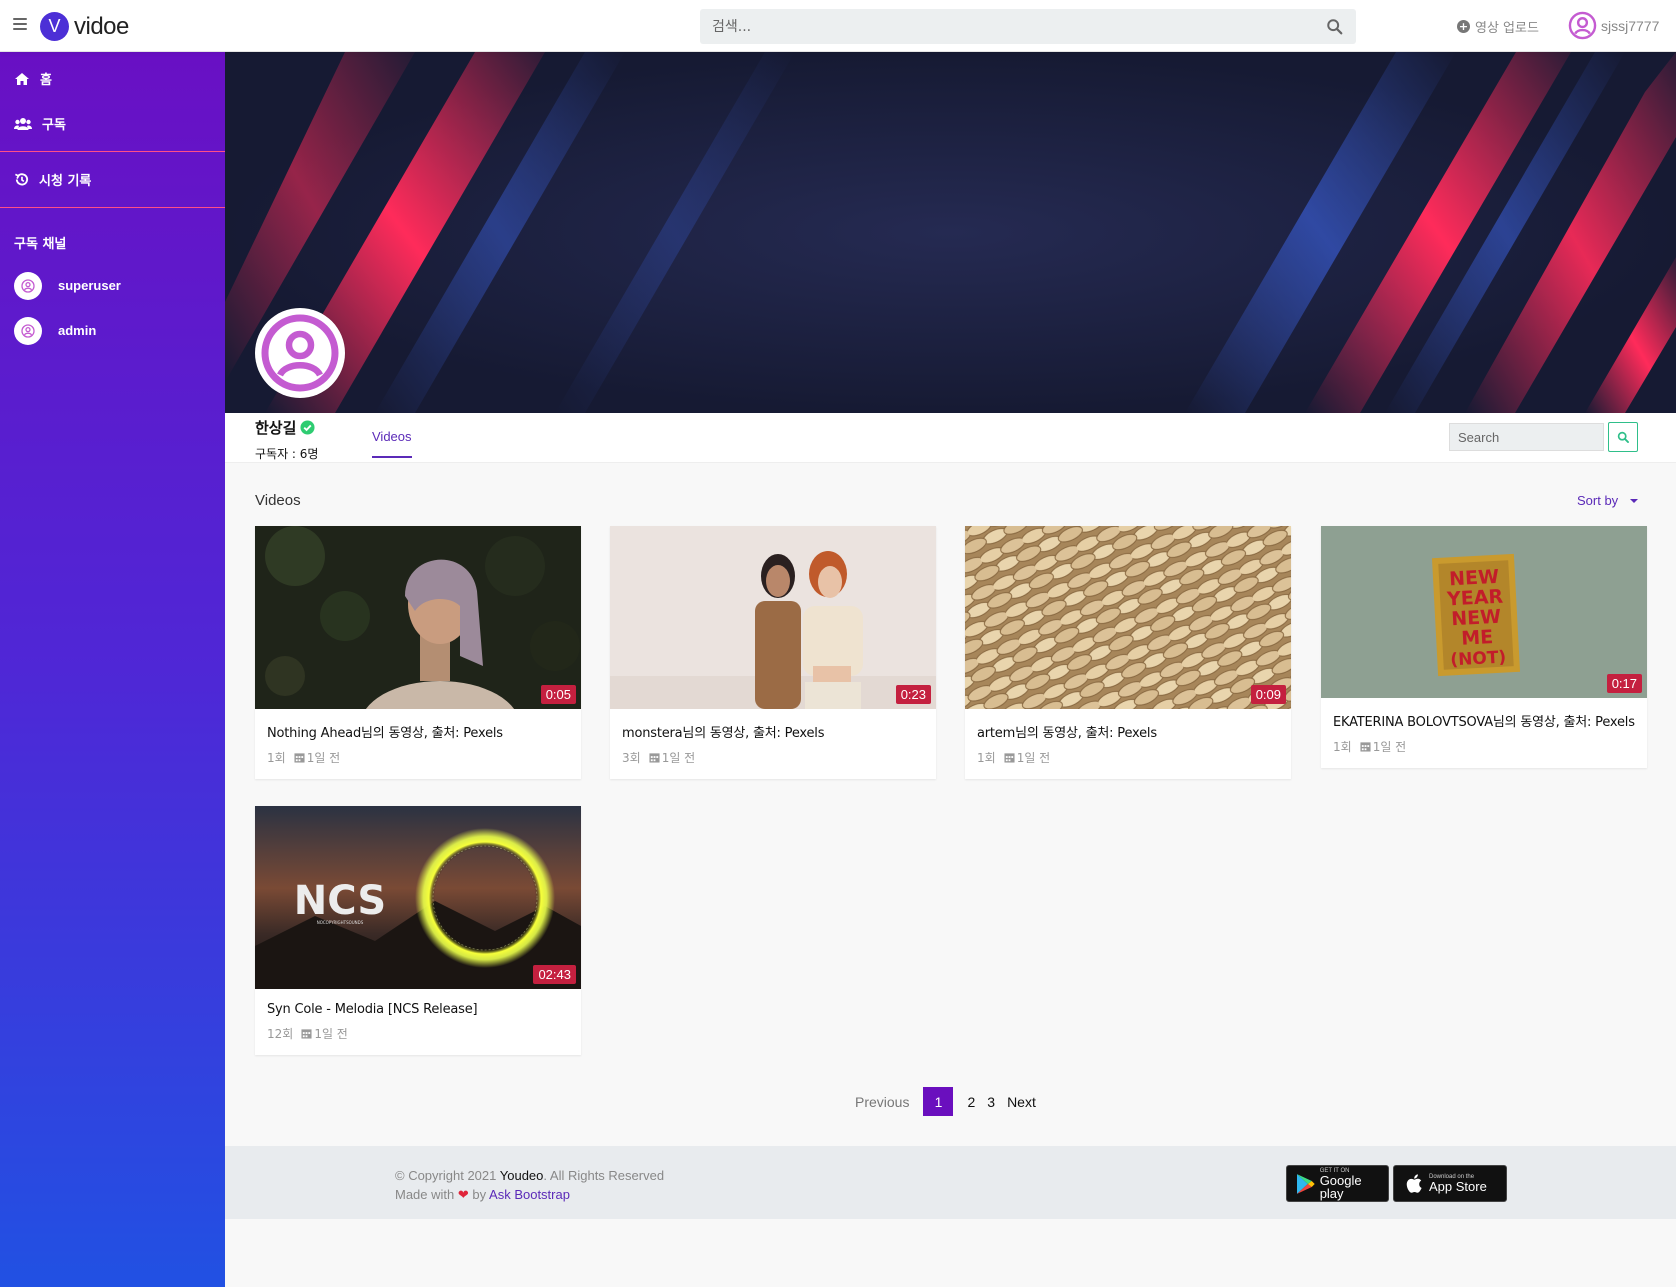 The width and height of the screenshot is (1676, 1287). Describe the element at coordinates (463, 1194) in the screenshot. I see `heart-icon: ❤` at that location.